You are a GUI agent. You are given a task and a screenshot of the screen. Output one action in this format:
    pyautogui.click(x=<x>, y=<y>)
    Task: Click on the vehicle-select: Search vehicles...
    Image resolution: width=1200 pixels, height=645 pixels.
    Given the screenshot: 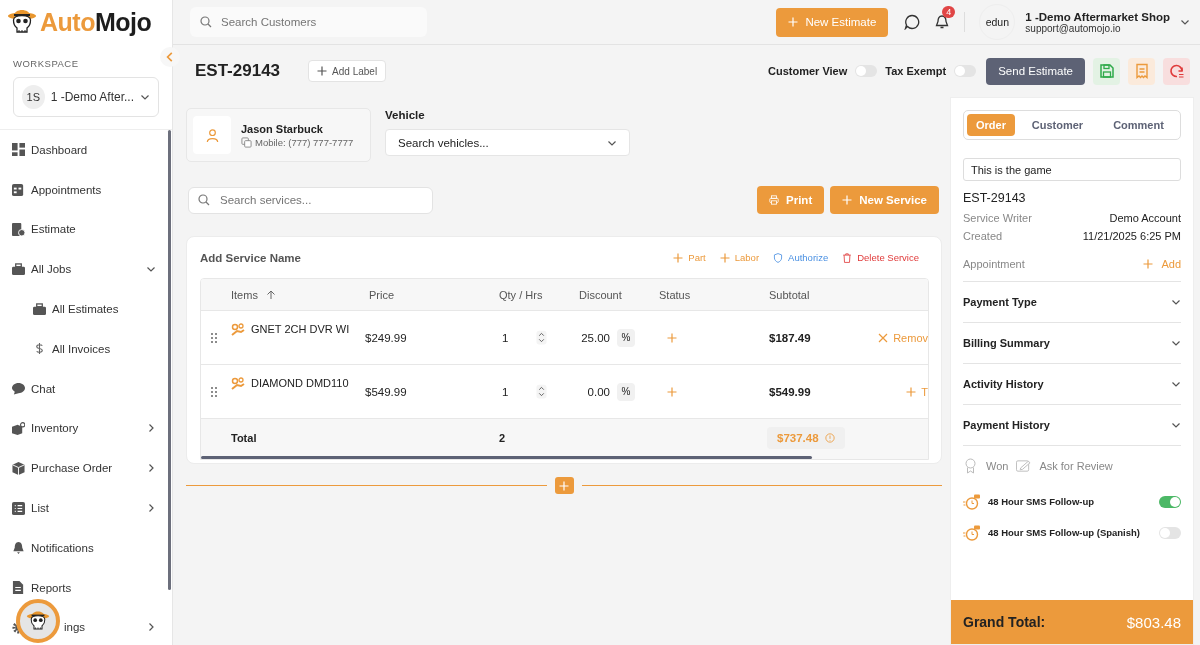 What is the action you would take?
    pyautogui.click(x=507, y=142)
    